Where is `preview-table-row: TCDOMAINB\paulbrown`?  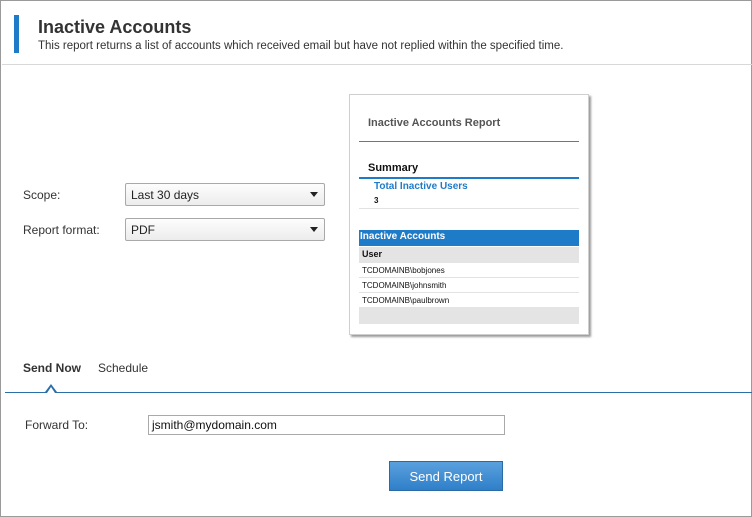 preview-table-row: TCDOMAINB\paulbrown is located at coordinates (469, 300).